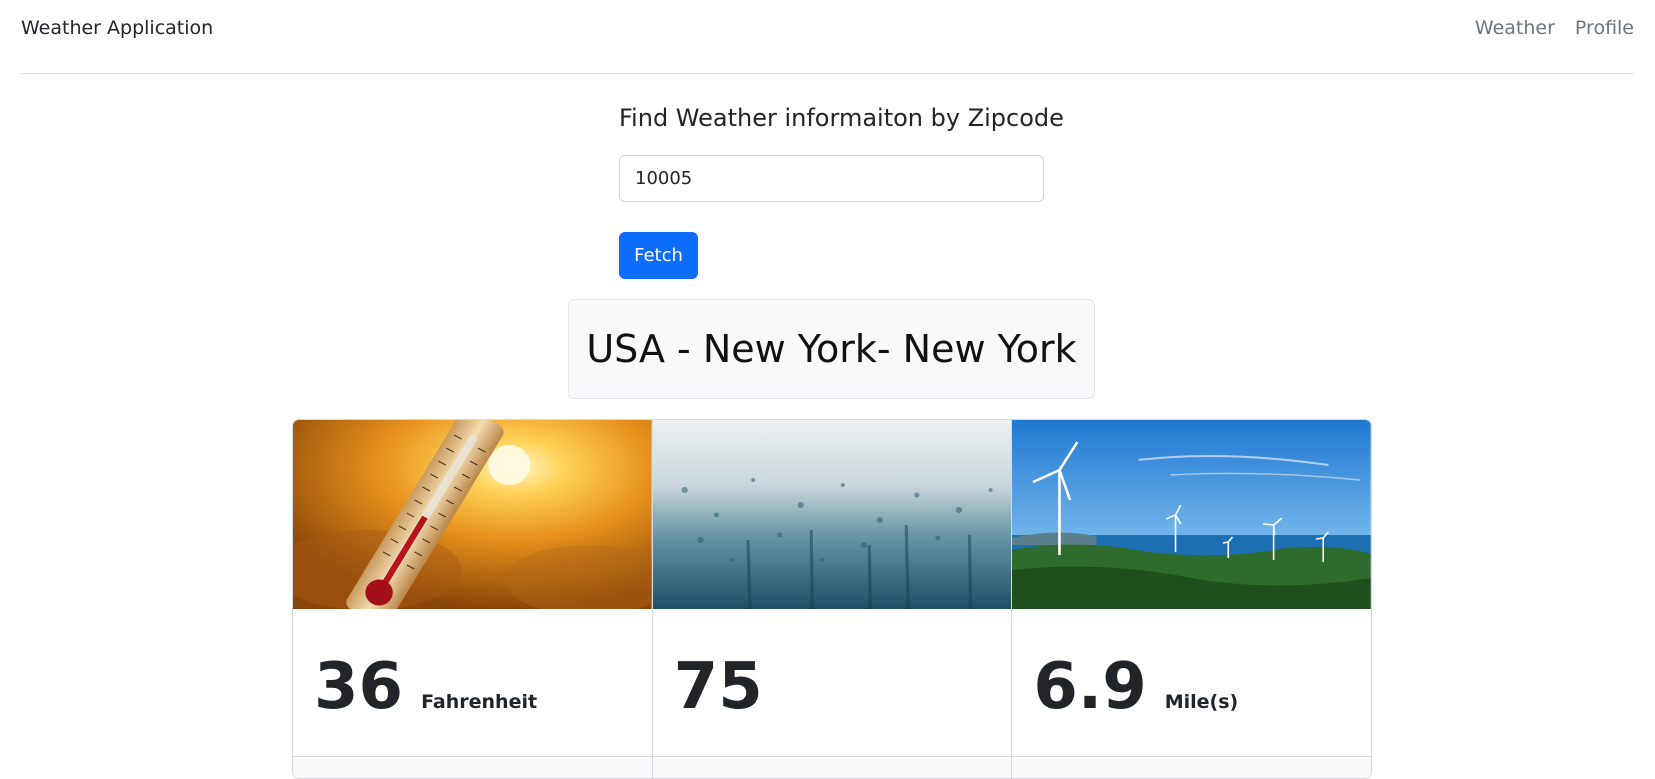 The image size is (1655, 779). Describe the element at coordinates (1604, 28) in the screenshot. I see `nav-link-profile: Profile` at that location.